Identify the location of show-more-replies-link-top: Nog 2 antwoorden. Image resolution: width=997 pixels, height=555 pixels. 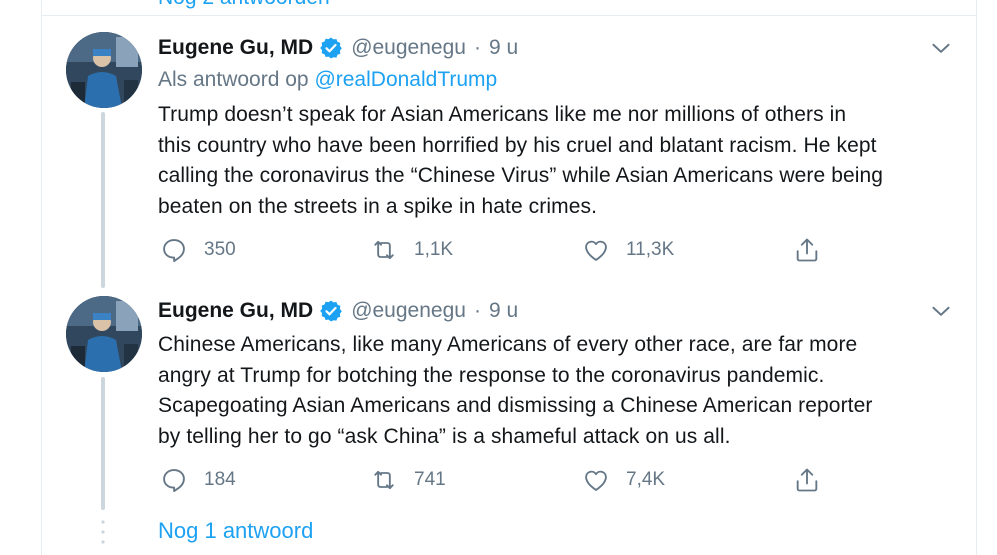
(244, 5).